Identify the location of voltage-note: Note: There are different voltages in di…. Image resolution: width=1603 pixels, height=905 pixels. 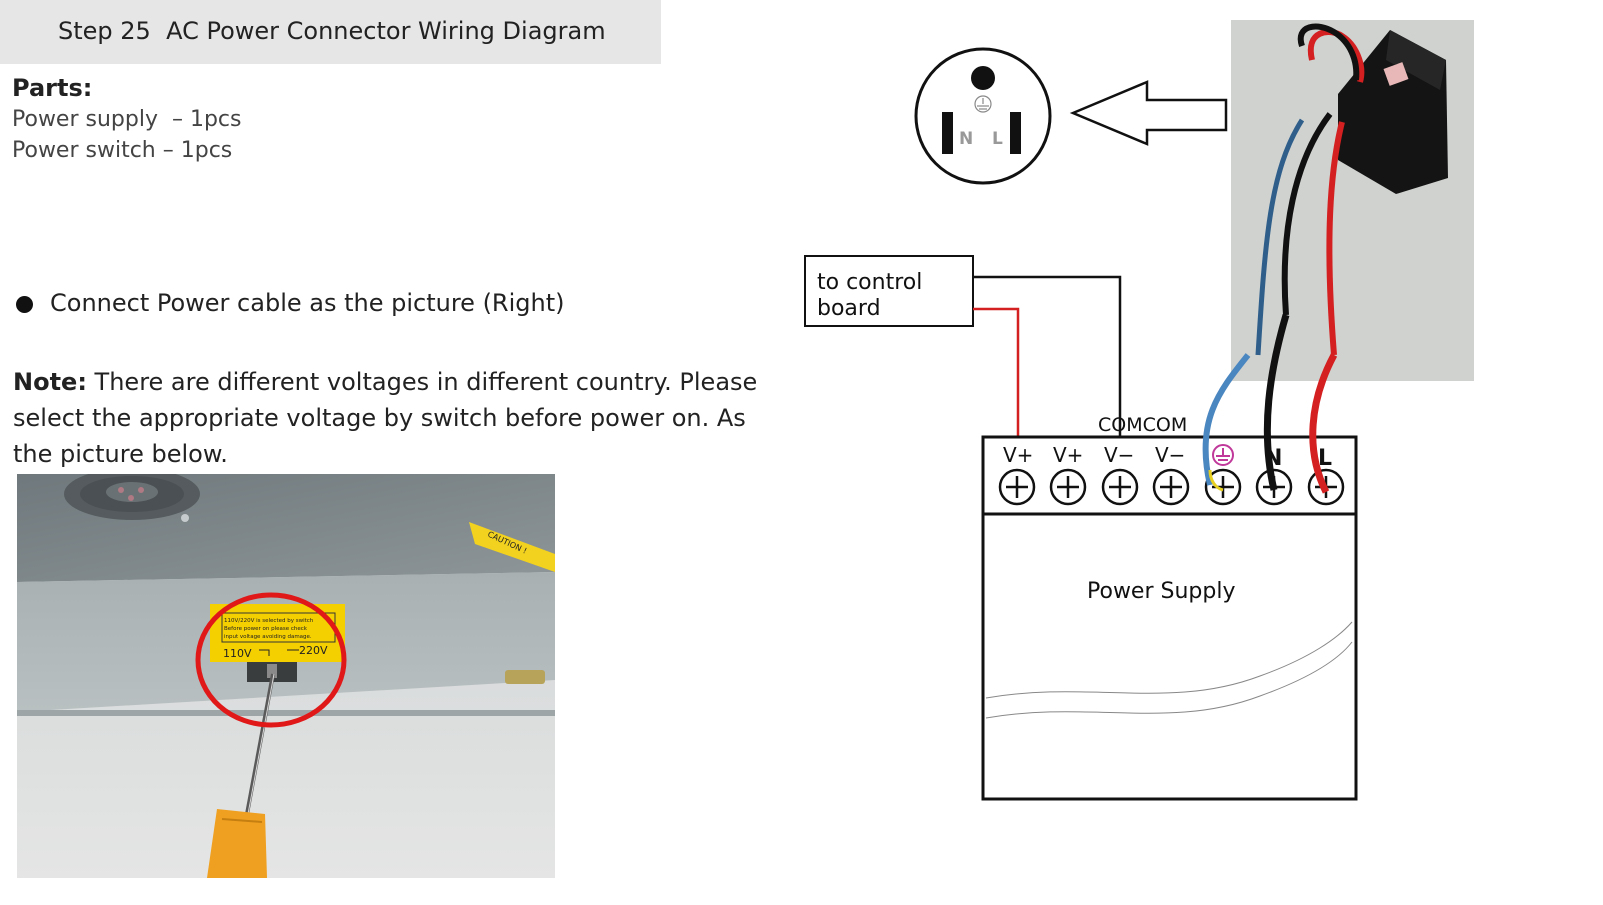
(393, 418).